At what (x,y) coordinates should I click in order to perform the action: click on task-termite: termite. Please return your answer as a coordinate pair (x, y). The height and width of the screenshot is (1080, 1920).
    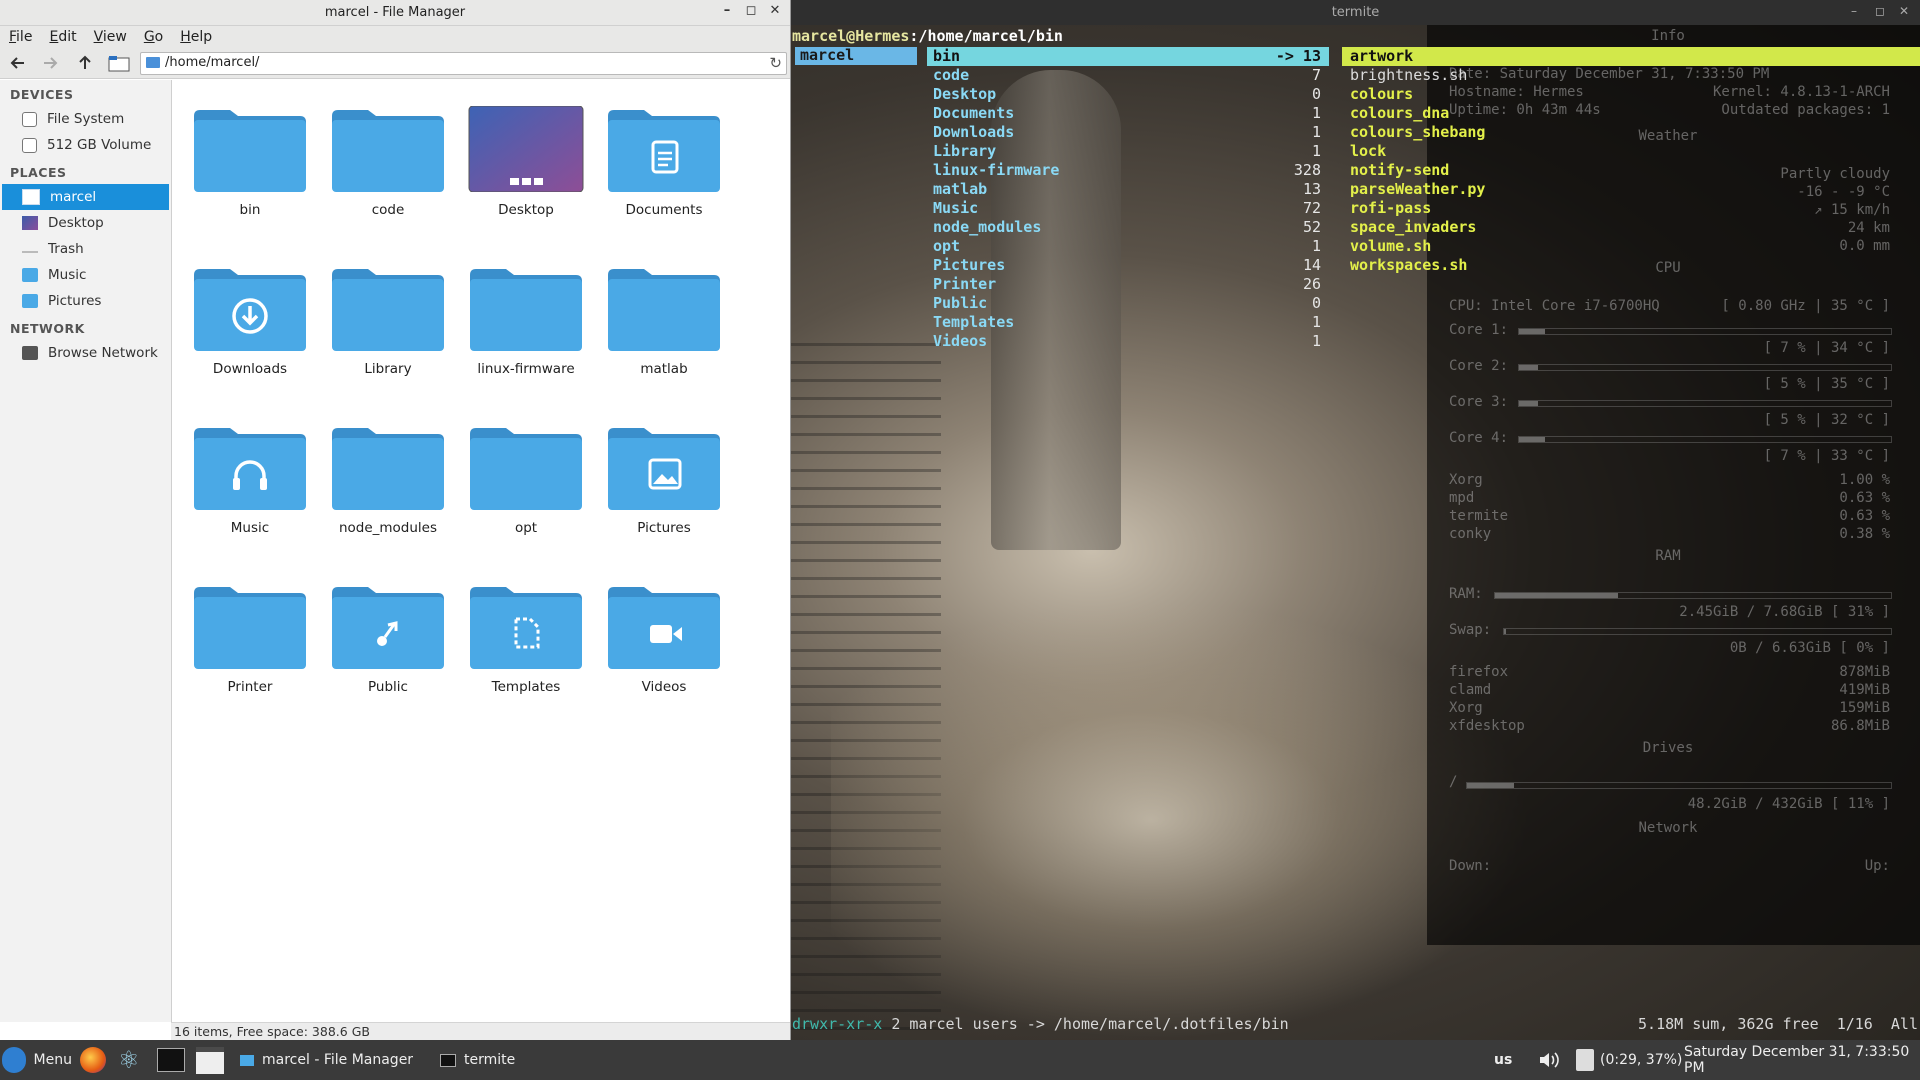
    Looking at the image, I should click on (510, 1060).